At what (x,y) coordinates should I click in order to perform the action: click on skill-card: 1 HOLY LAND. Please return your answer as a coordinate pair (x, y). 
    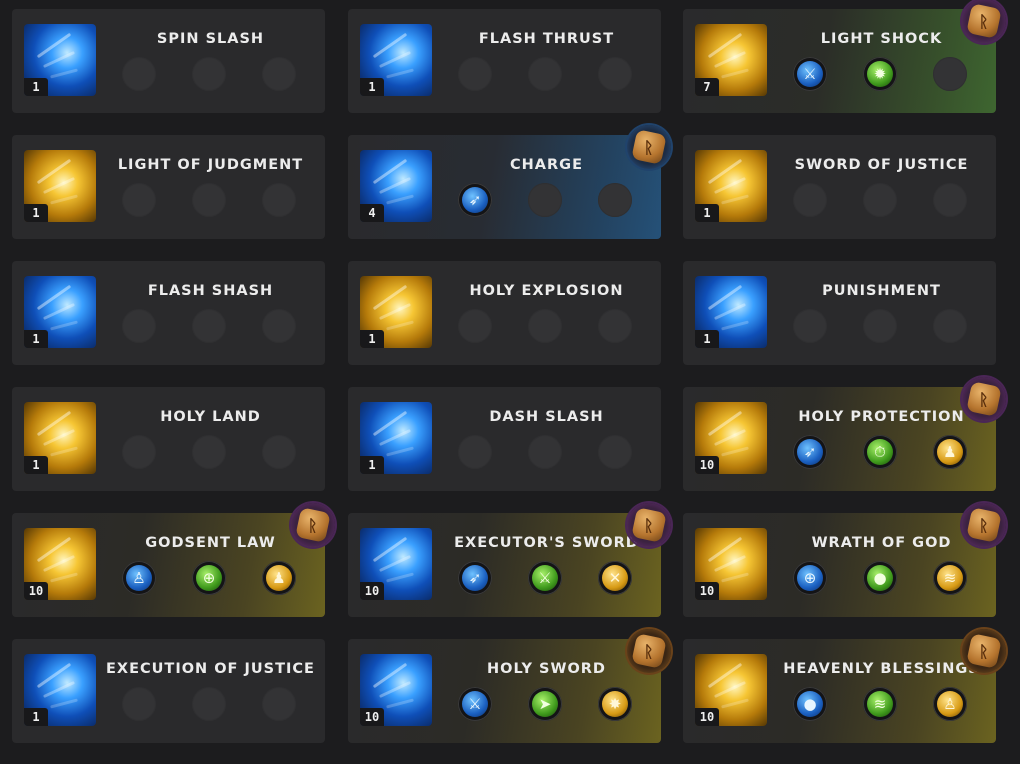
    Looking at the image, I should click on (168, 439).